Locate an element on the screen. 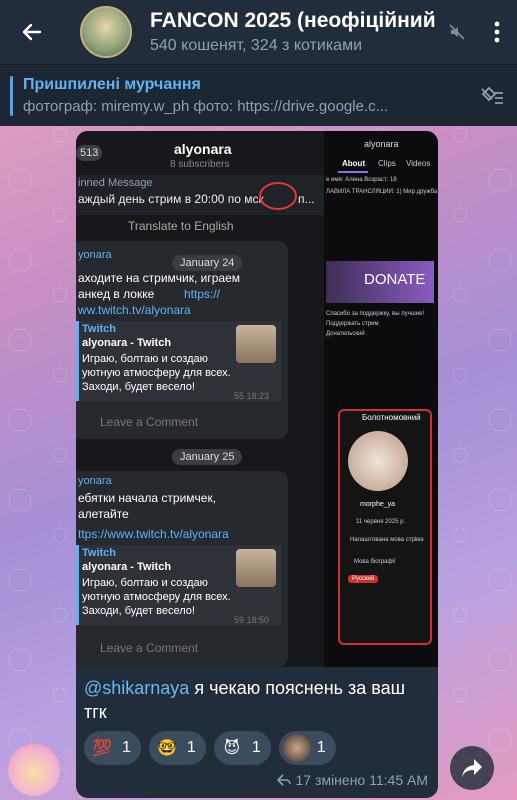 The width and height of the screenshot is (517, 800). muted-icon is located at coordinates (457, 32).